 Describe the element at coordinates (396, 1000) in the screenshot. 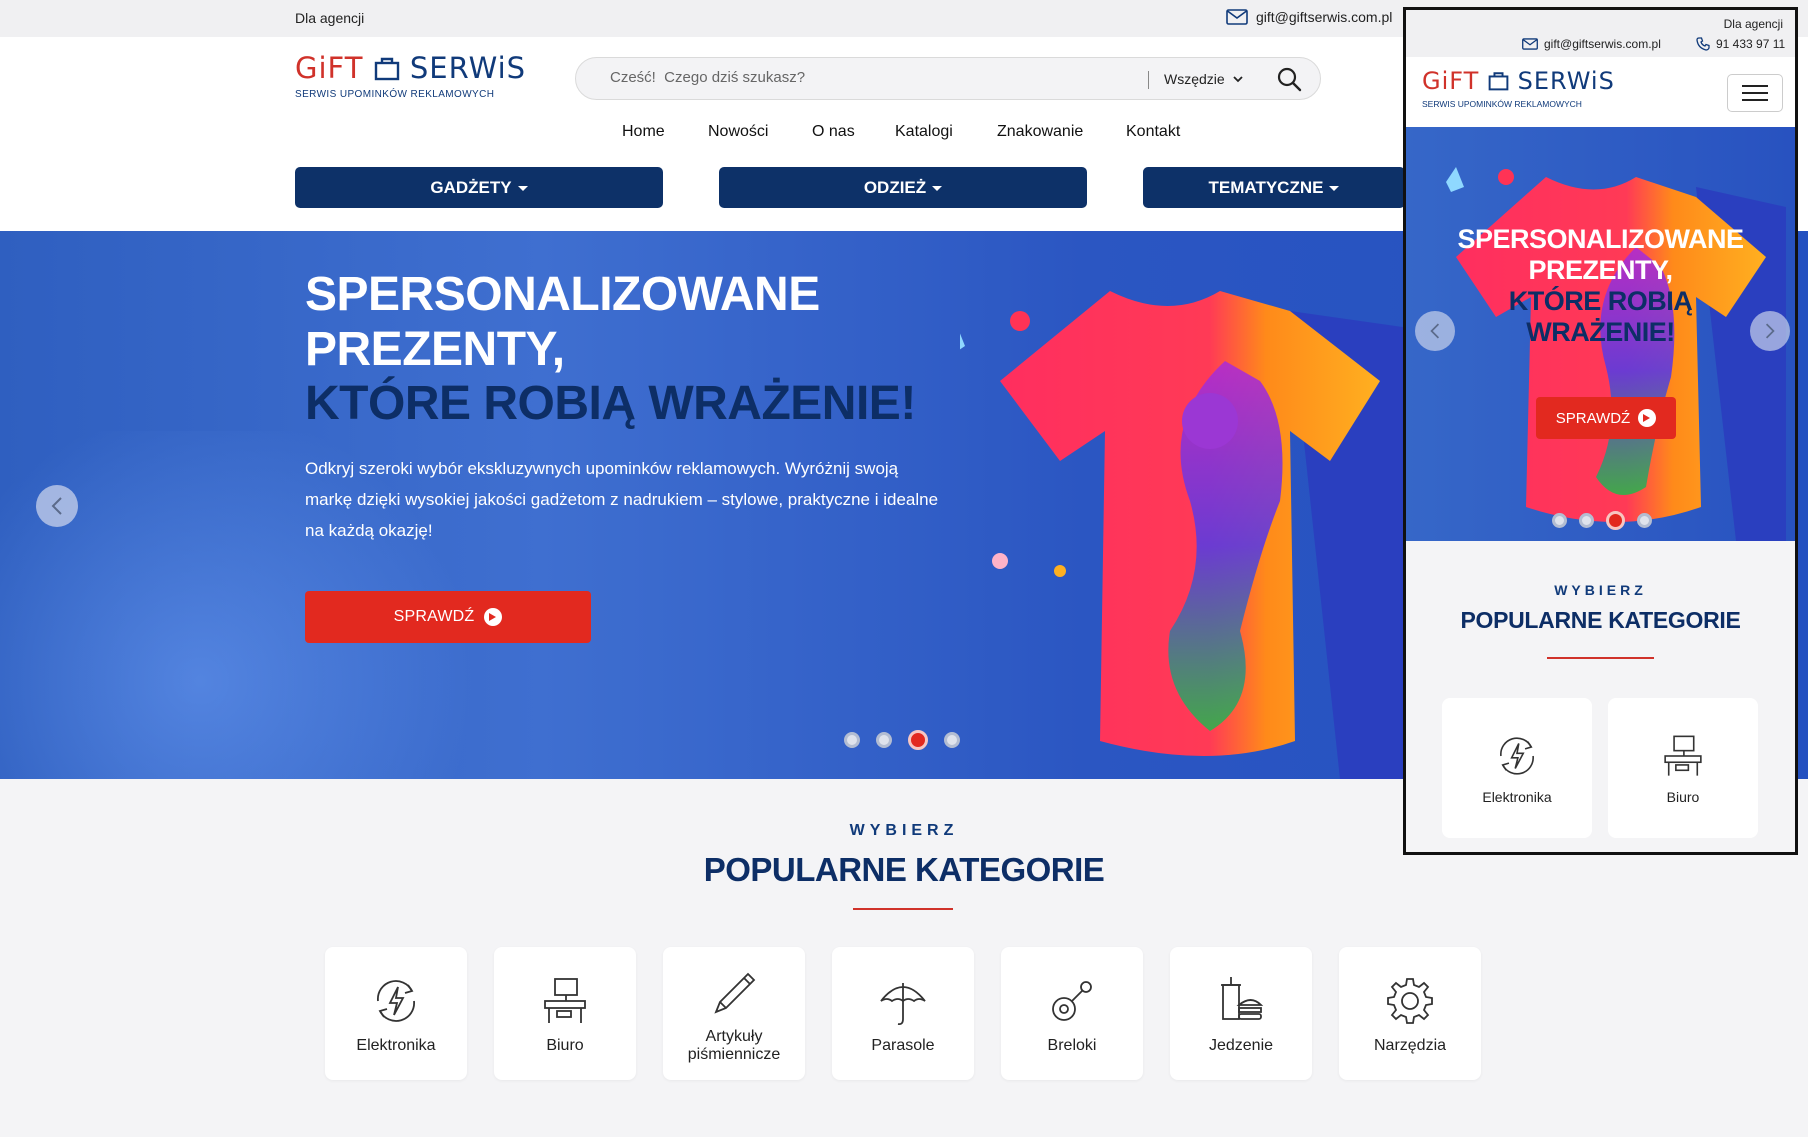

I see `lightning-refresh-icon` at that location.